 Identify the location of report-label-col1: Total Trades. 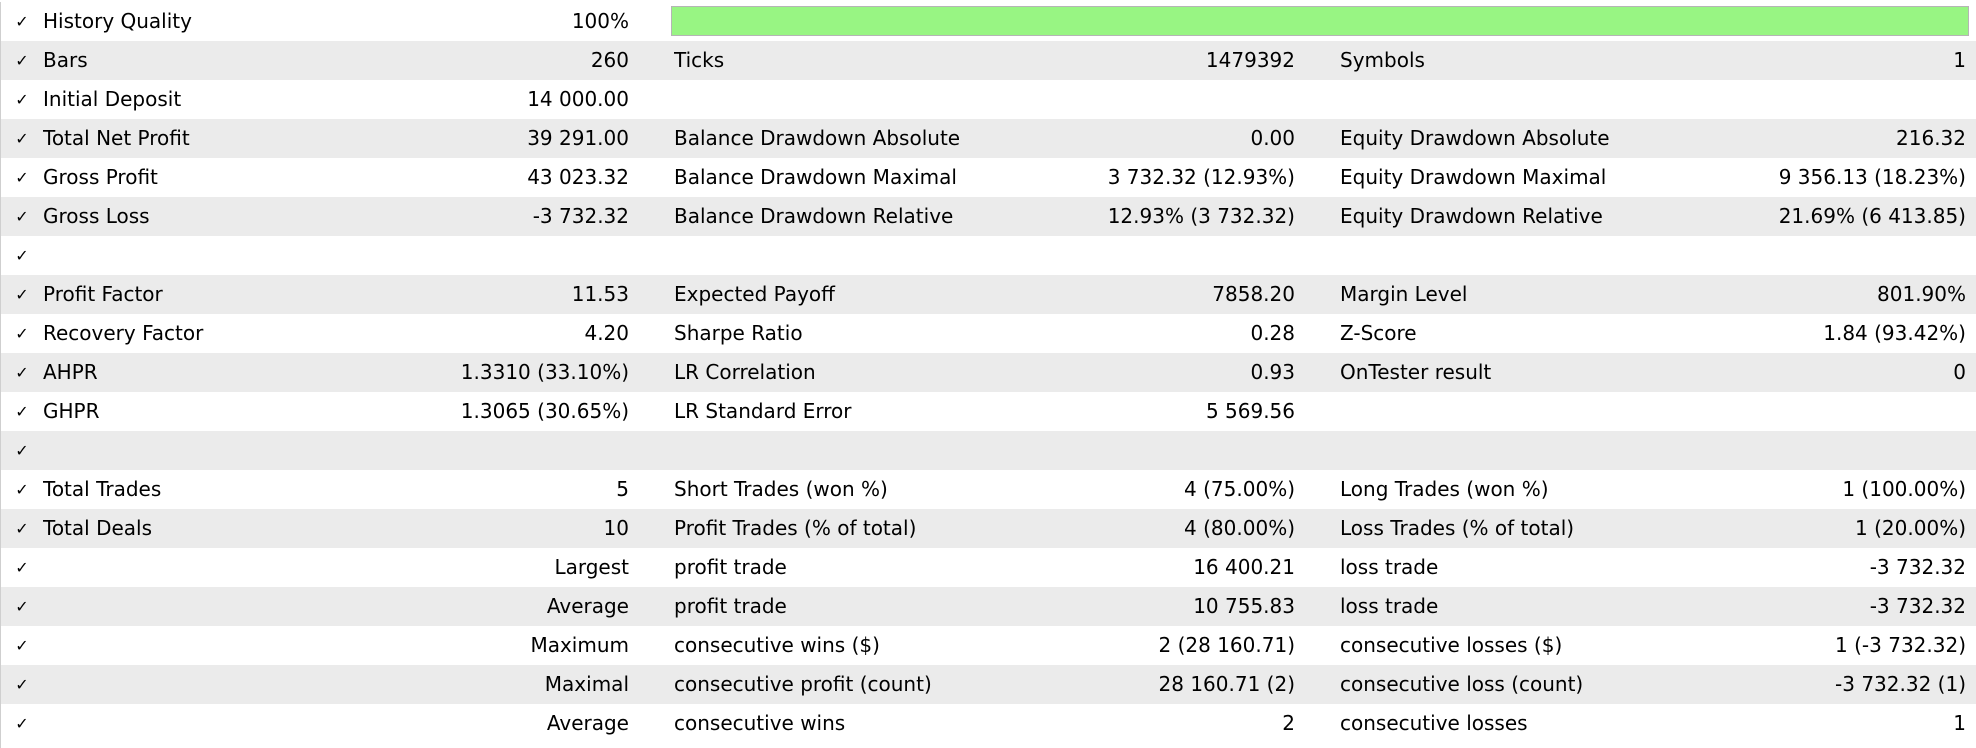
(102, 489).